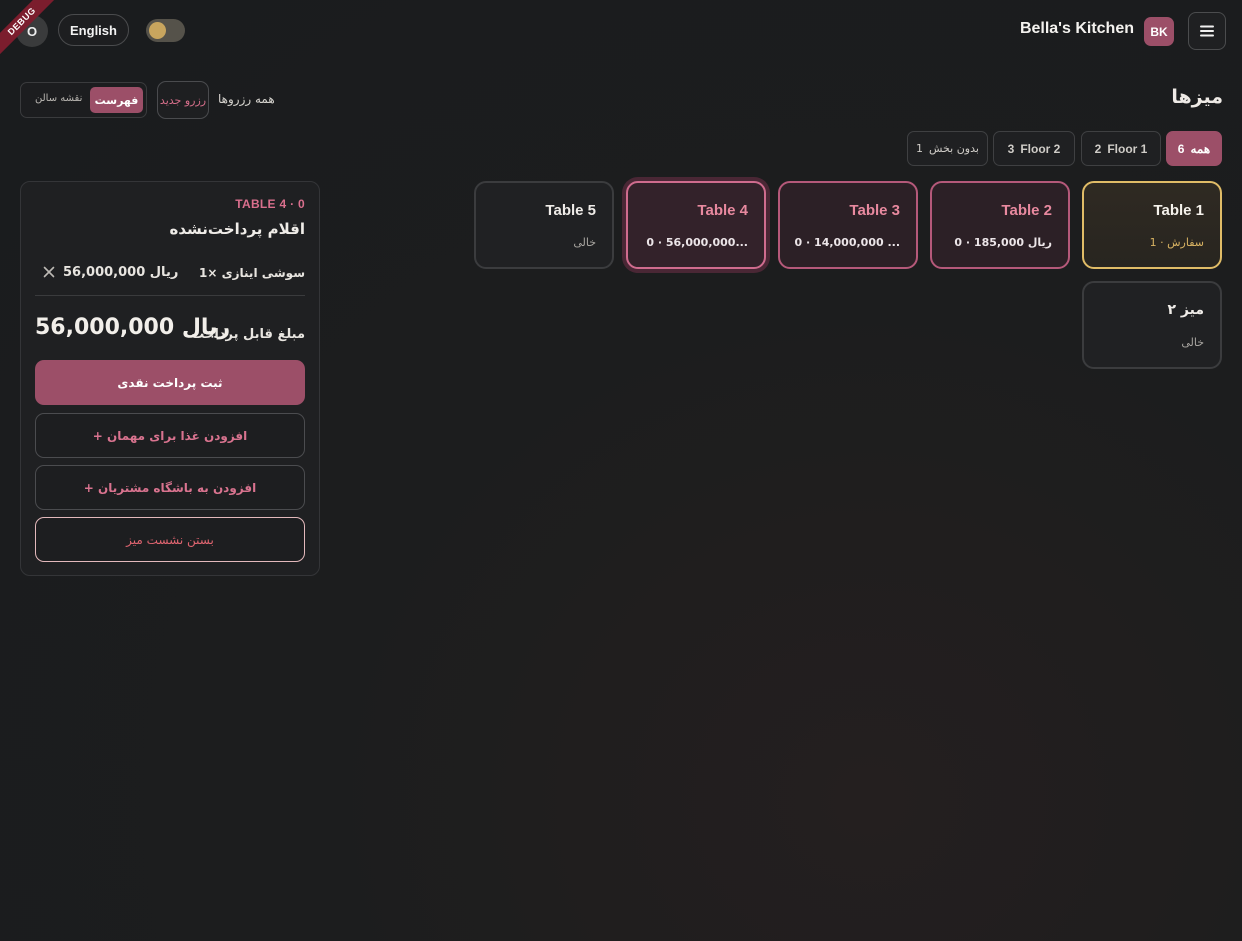 Image resolution: width=1242 pixels, height=941 pixels. What do you see at coordinates (1181, 148) in the screenshot?
I see `chip-count: 6` at bounding box center [1181, 148].